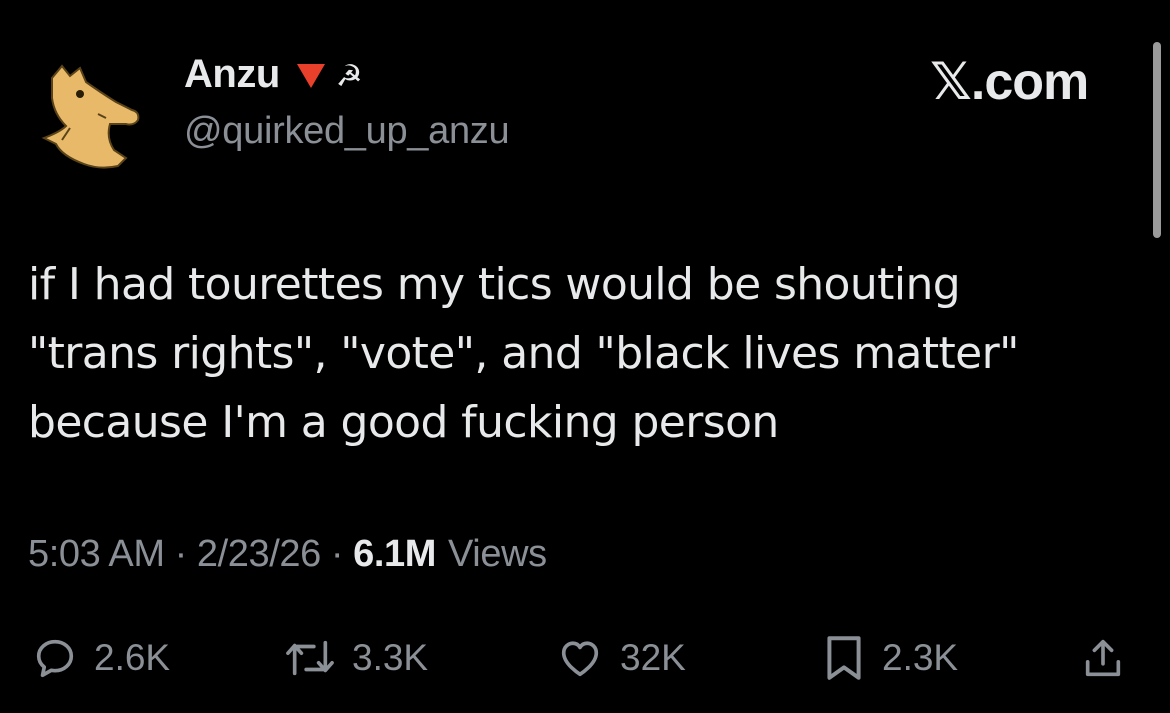 This screenshot has height=713, width=1170. I want to click on author-name-row: Anzu ☭, so click(273, 74).